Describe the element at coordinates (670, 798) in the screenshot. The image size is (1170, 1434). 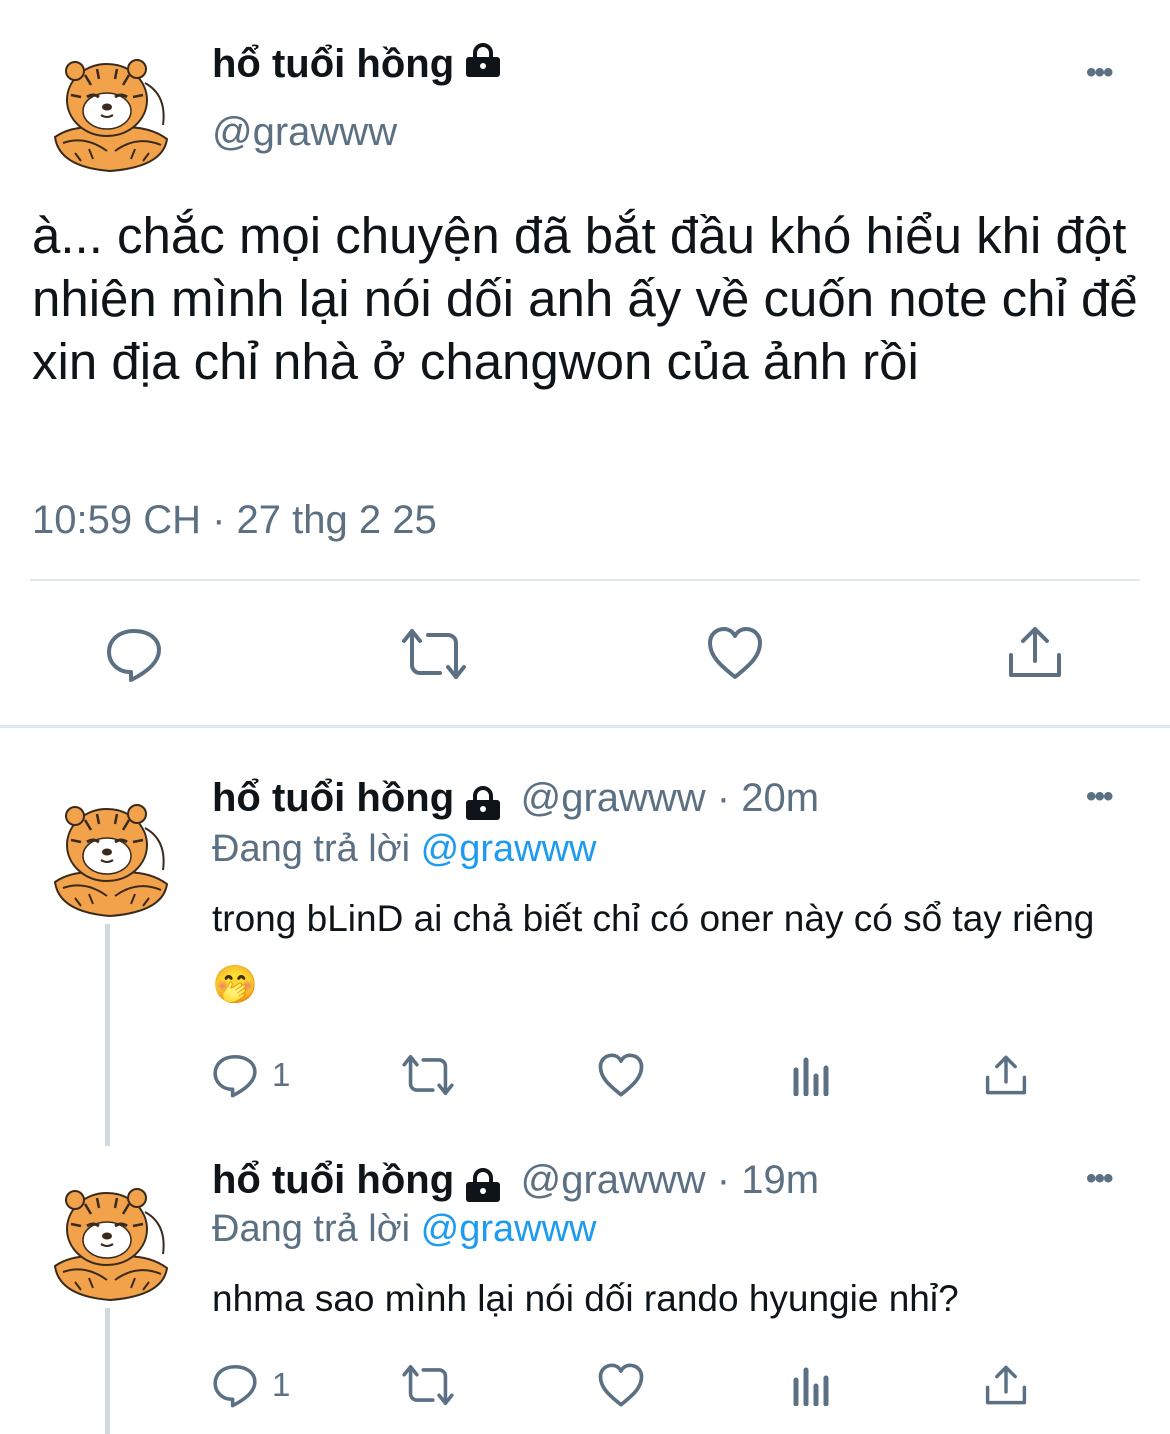
I see `handle-and-time: @grawww · 20m` at that location.